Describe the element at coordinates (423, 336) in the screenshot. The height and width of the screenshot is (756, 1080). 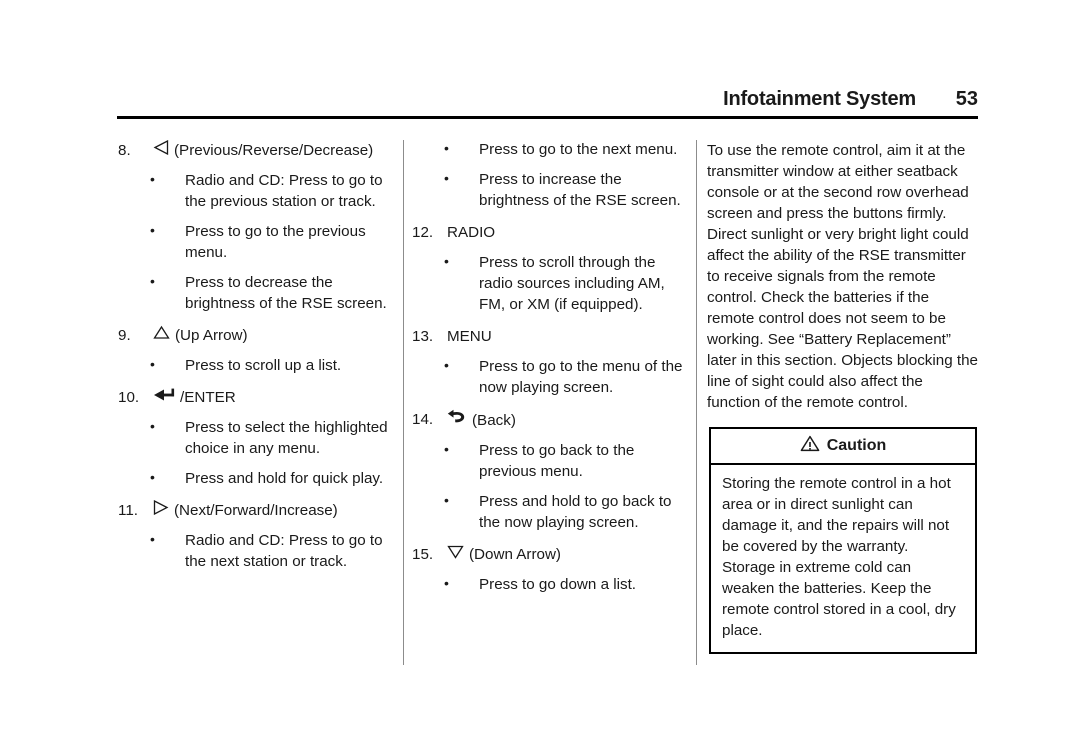
I see `item-number: 13.` at that location.